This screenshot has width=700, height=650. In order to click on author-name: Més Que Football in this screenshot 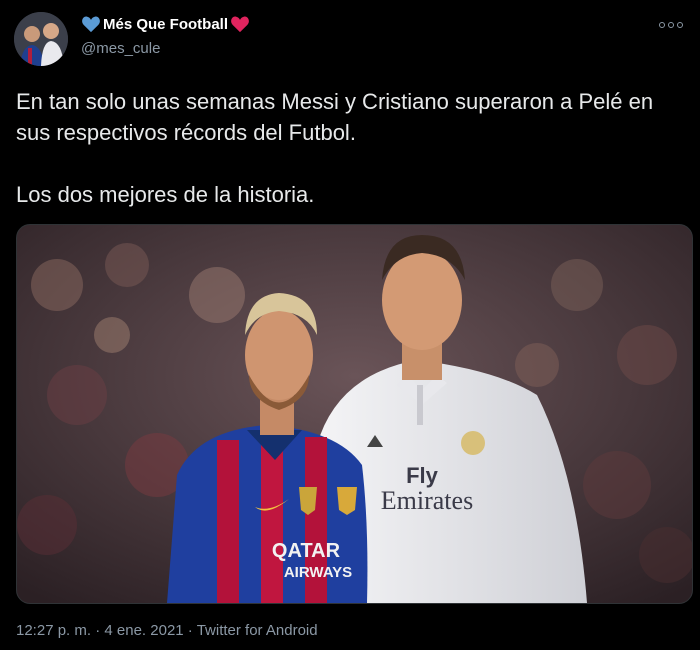, I will do `click(165, 24)`.